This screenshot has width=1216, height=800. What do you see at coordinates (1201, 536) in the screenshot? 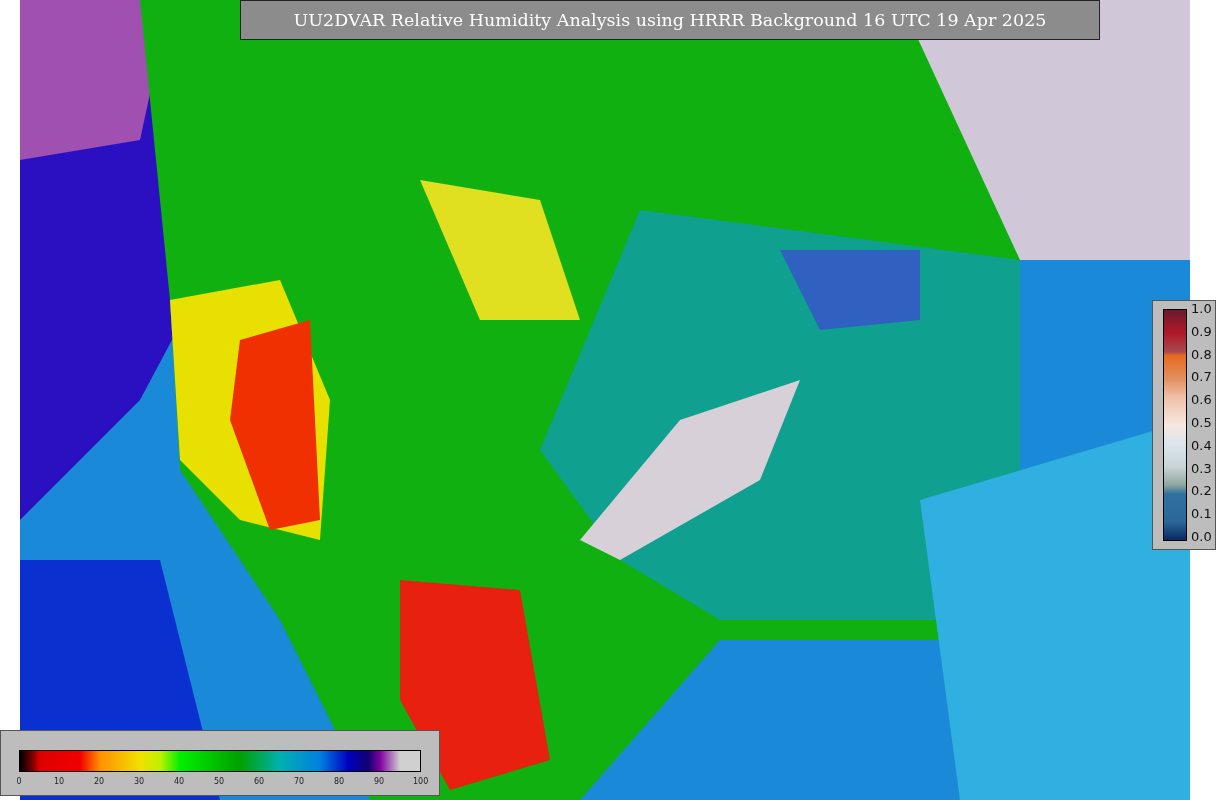
I see `colorbar-tick-label: 0.0` at bounding box center [1201, 536].